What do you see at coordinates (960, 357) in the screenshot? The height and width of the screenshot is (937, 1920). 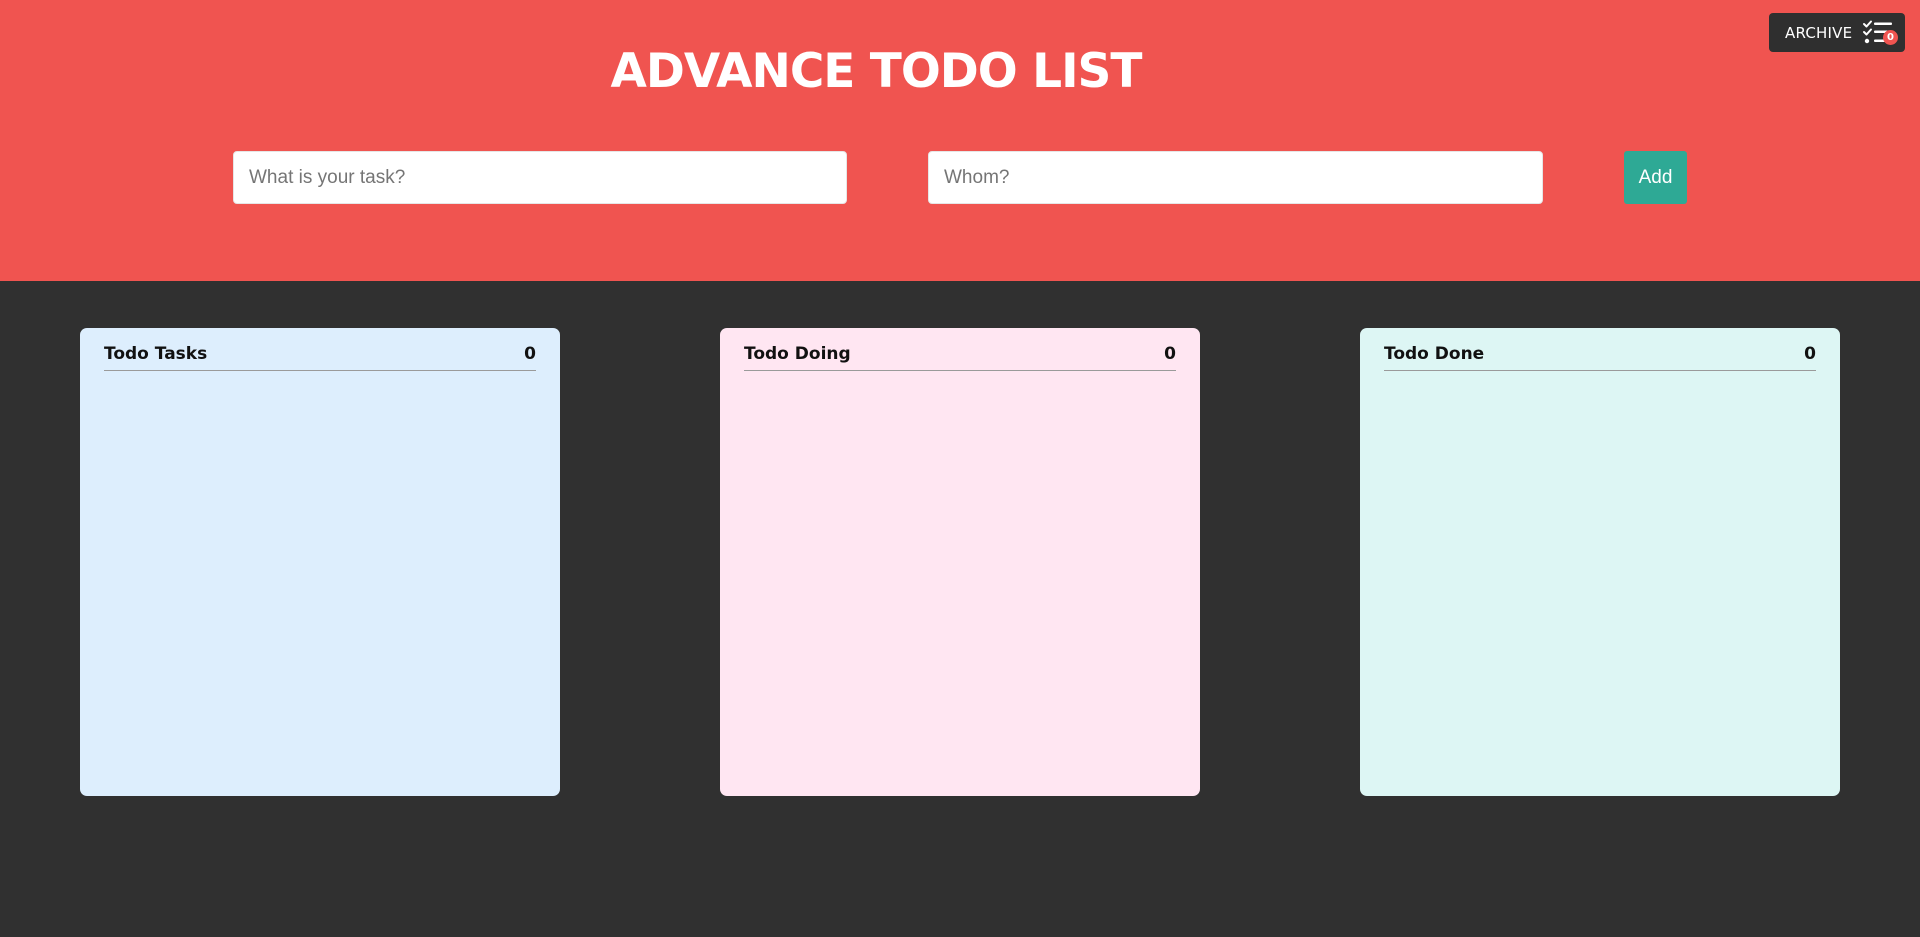 I see `column-header: Todo Doing 0` at bounding box center [960, 357].